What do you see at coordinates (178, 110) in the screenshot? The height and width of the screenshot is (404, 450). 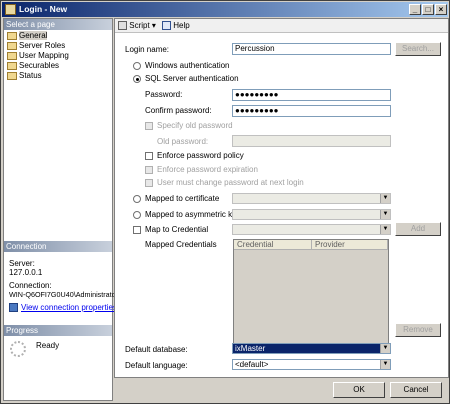 I see `confirm-password-label: Confirm password:` at bounding box center [178, 110].